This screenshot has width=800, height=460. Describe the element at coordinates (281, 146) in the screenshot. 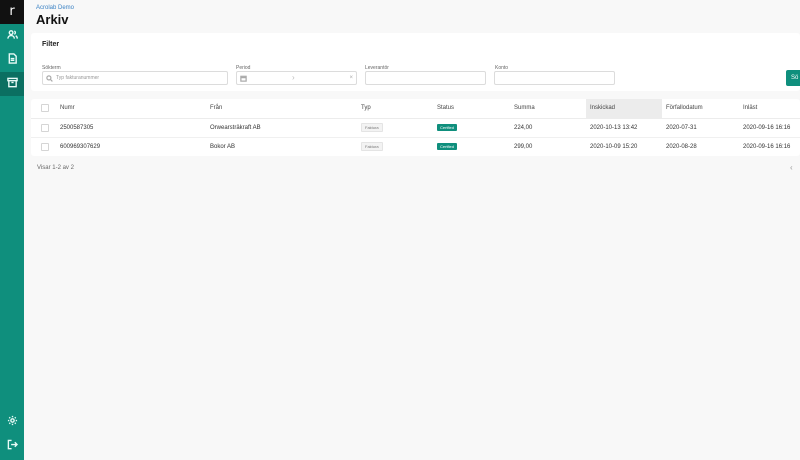

I see `supplier-name: Bokor AB` at that location.